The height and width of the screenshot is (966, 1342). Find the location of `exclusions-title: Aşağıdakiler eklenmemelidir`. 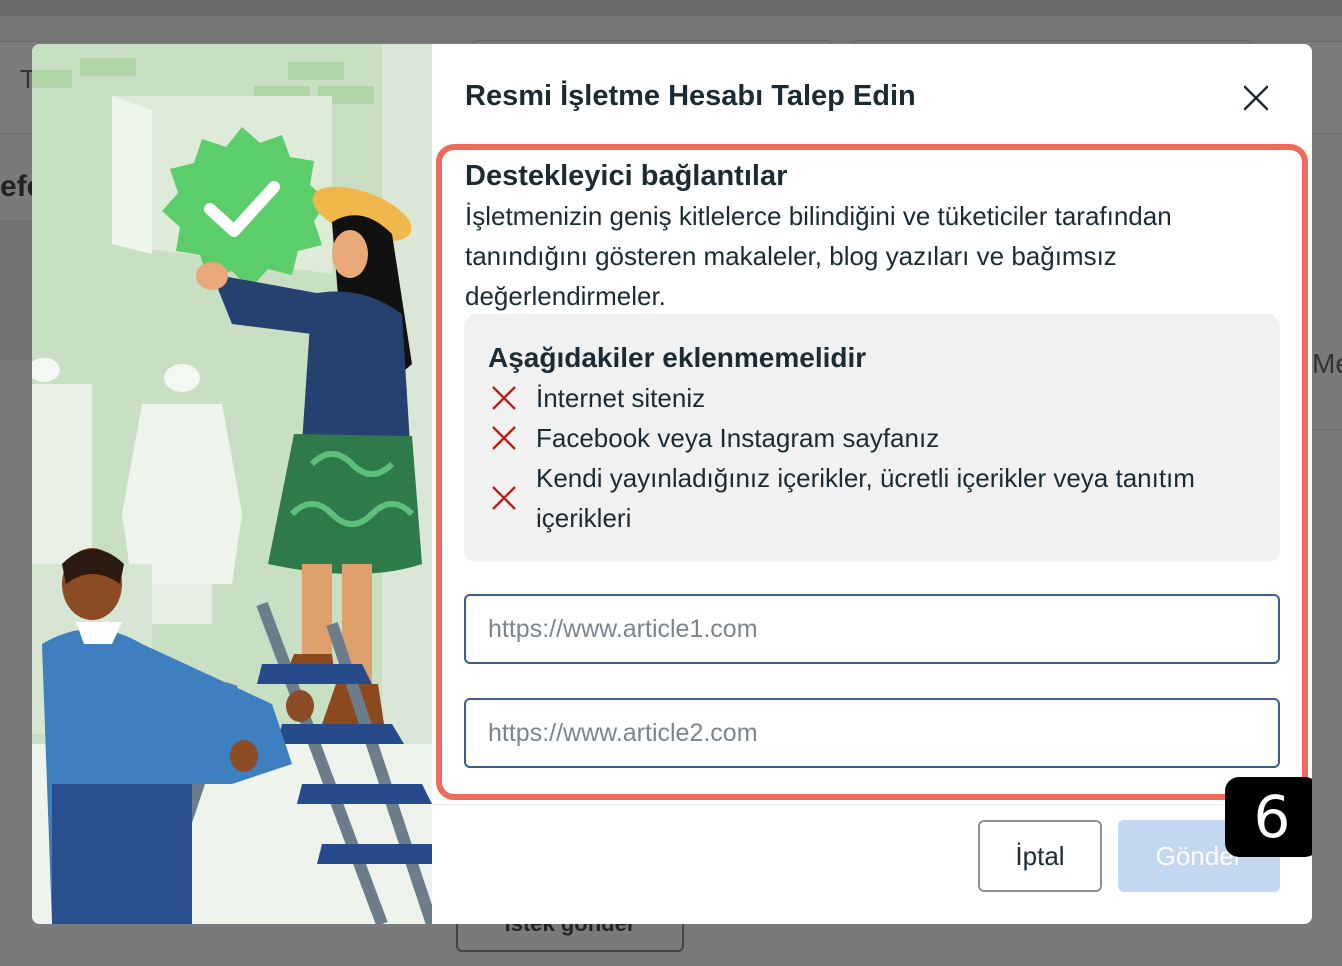

exclusions-title: Aşağıdakiler eklenmemelidir is located at coordinates (677, 357).